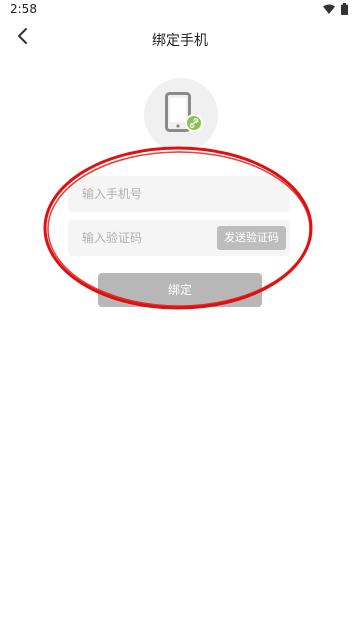 This screenshot has height=641, width=360. I want to click on toolbar: 绑定手机, so click(180, 38).